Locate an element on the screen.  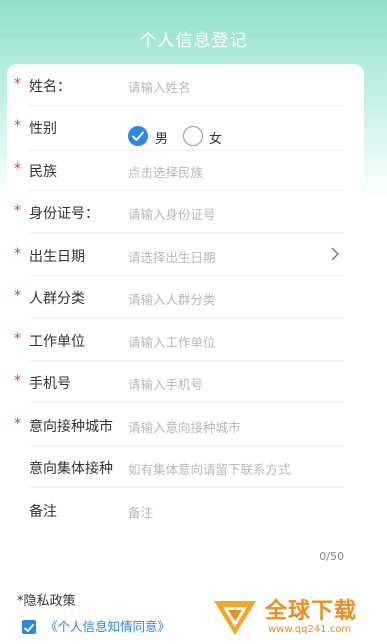
check-icon is located at coordinates (138, 136).